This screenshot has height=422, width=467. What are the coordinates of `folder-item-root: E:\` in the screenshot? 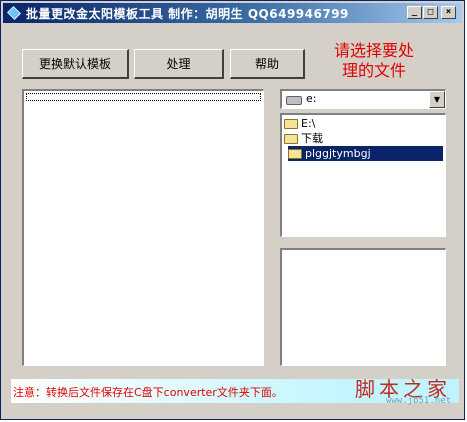 It's located at (299, 123).